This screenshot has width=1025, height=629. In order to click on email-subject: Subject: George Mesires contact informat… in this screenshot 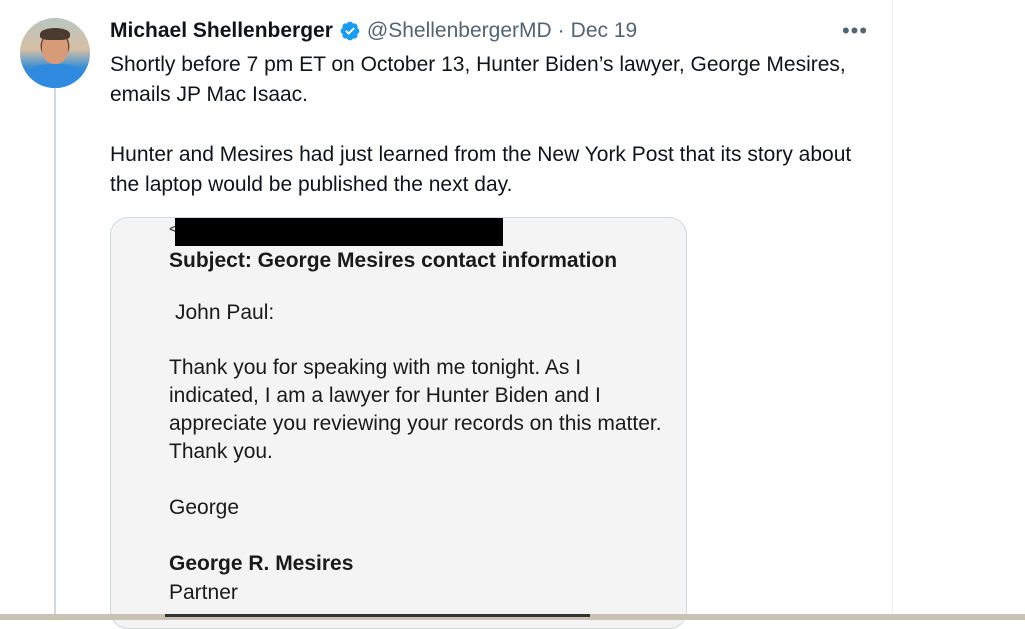, I will do `click(393, 260)`.